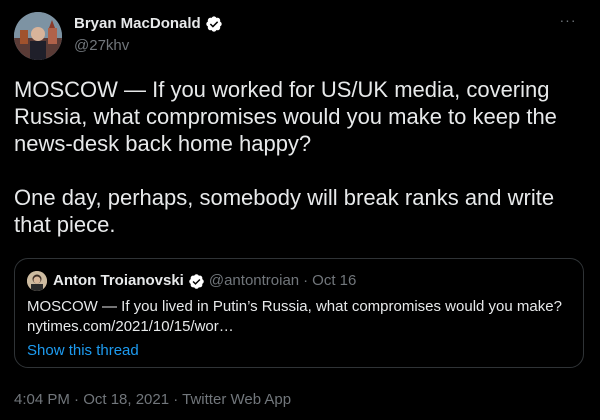 This screenshot has width=600, height=420. I want to click on ellipsis-icon: ···, so click(568, 22).